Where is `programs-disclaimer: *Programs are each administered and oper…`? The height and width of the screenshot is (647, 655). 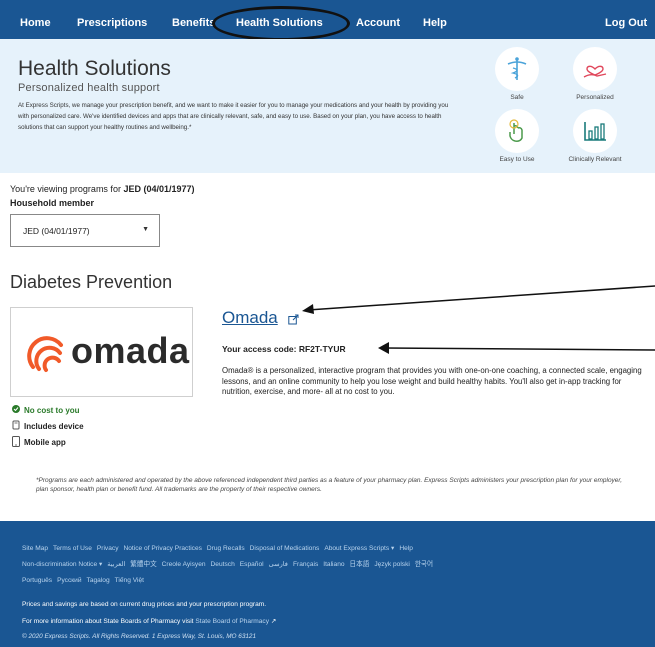
programs-disclaimer: *Programs are each administered and oper… is located at coordinates (329, 485).